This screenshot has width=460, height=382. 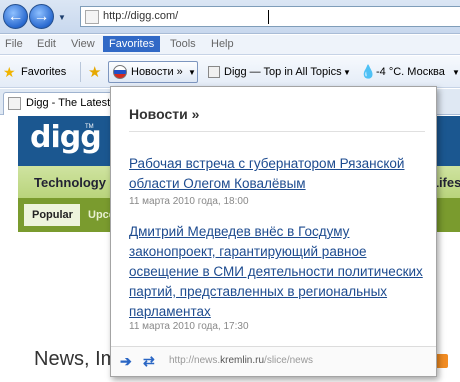 I want to click on divider, so click(x=277, y=131).